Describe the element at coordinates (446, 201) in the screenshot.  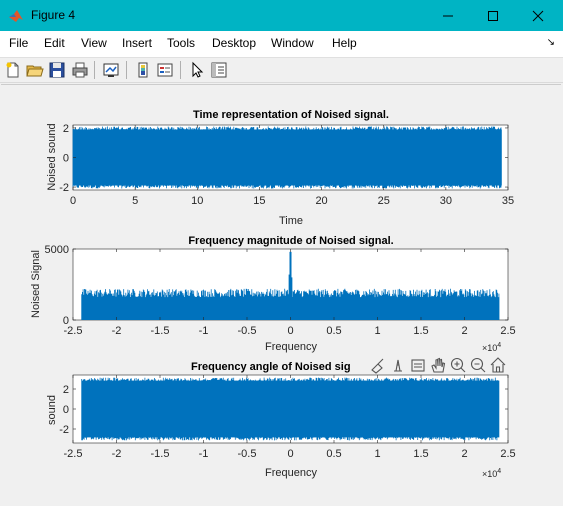
I see `x-tick-label: 30` at that location.